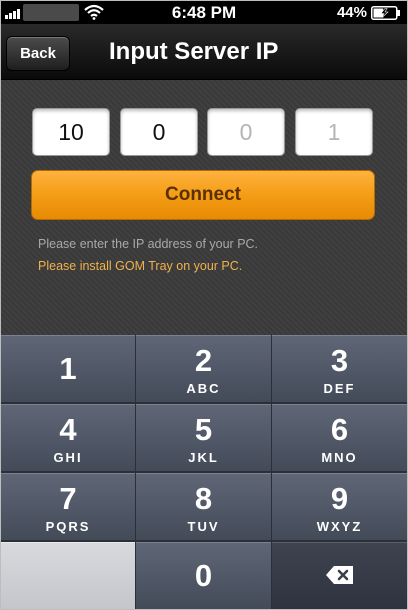 The width and height of the screenshot is (408, 610). What do you see at coordinates (68, 575) in the screenshot?
I see `blank-key` at bounding box center [68, 575].